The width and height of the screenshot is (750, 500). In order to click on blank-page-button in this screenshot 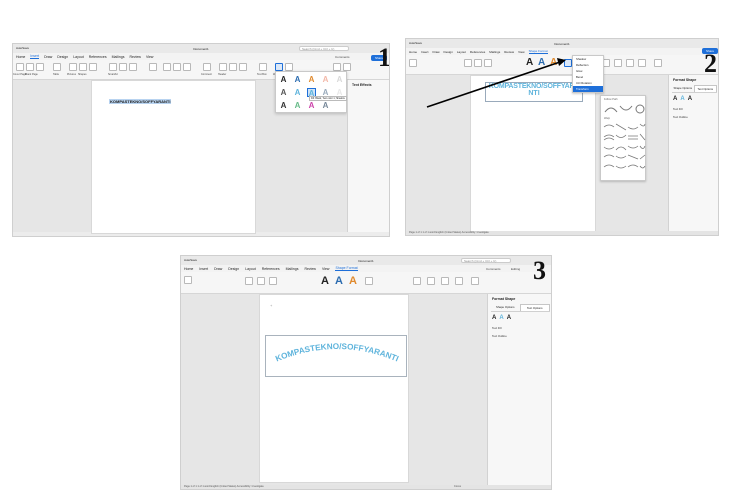, I will do `click(30, 67)`.